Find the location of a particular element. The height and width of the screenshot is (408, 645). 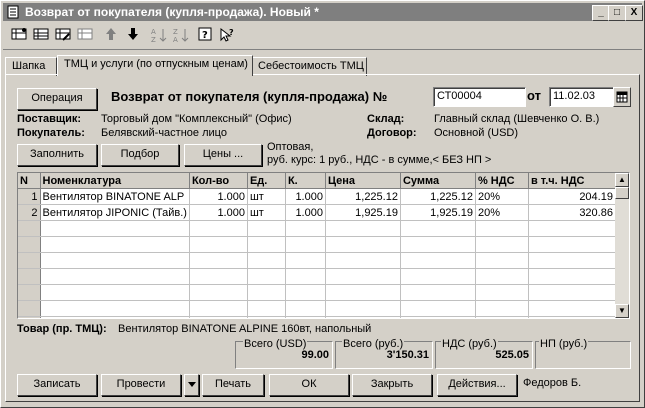

cell-price: 1,225.12 is located at coordinates (363, 196).